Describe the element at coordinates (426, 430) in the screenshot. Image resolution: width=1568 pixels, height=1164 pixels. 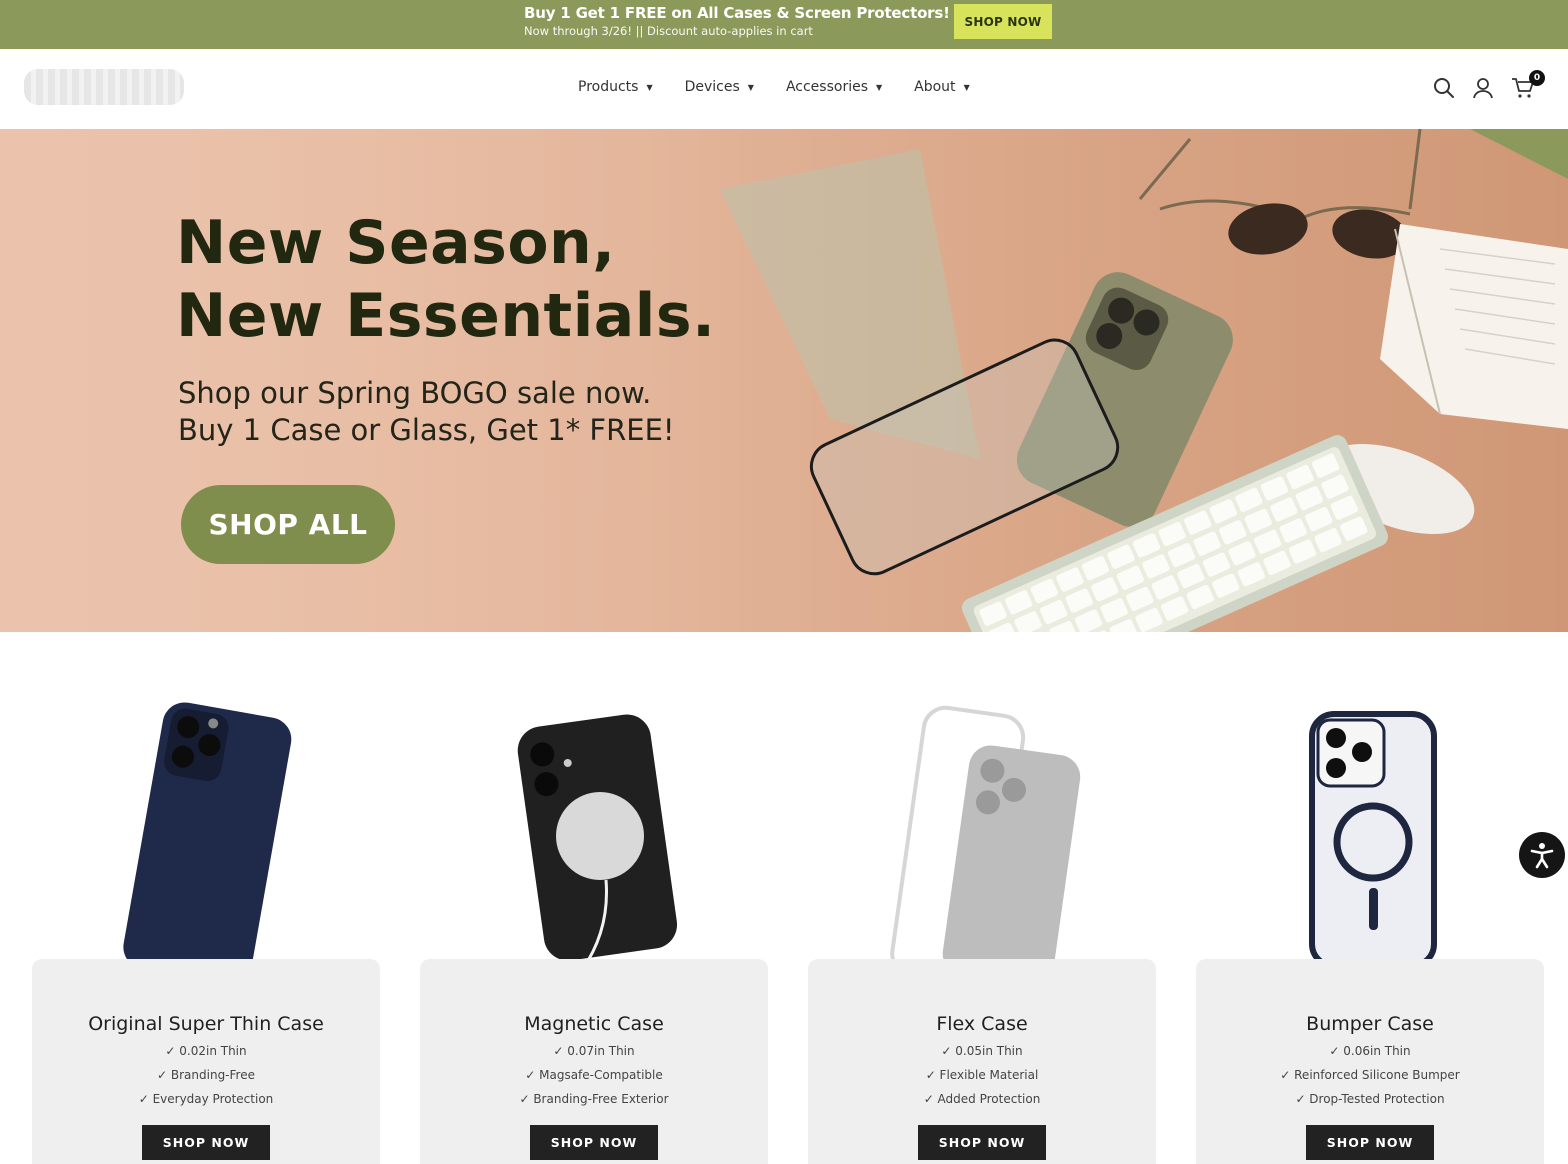
I see `hero-subtitle-line: Buy 1 Case or Glass, Get 1* FREE!` at that location.